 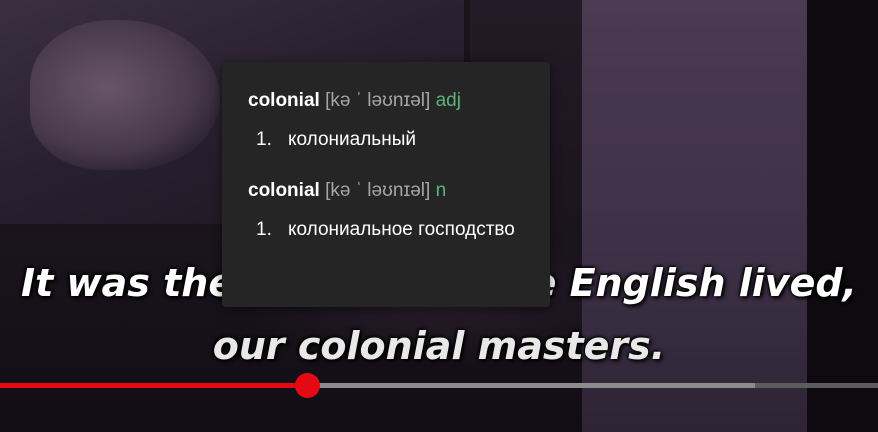 What do you see at coordinates (154, 385) in the screenshot?
I see `progress-played` at bounding box center [154, 385].